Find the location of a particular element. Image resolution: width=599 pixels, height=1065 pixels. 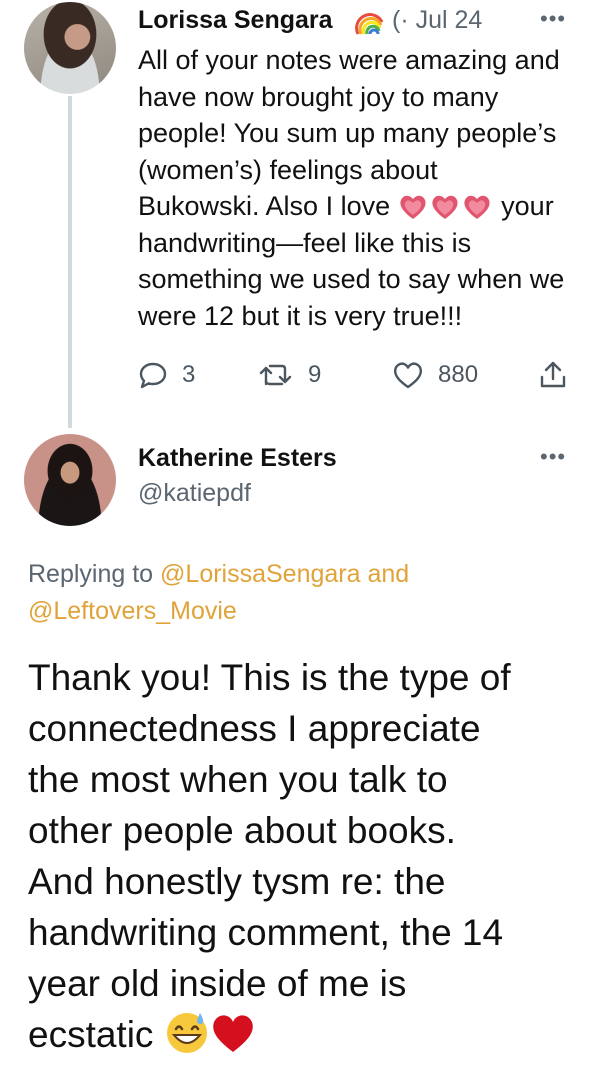

tweet-text-segment: Bukowski. Also I love is located at coordinates (264, 206).